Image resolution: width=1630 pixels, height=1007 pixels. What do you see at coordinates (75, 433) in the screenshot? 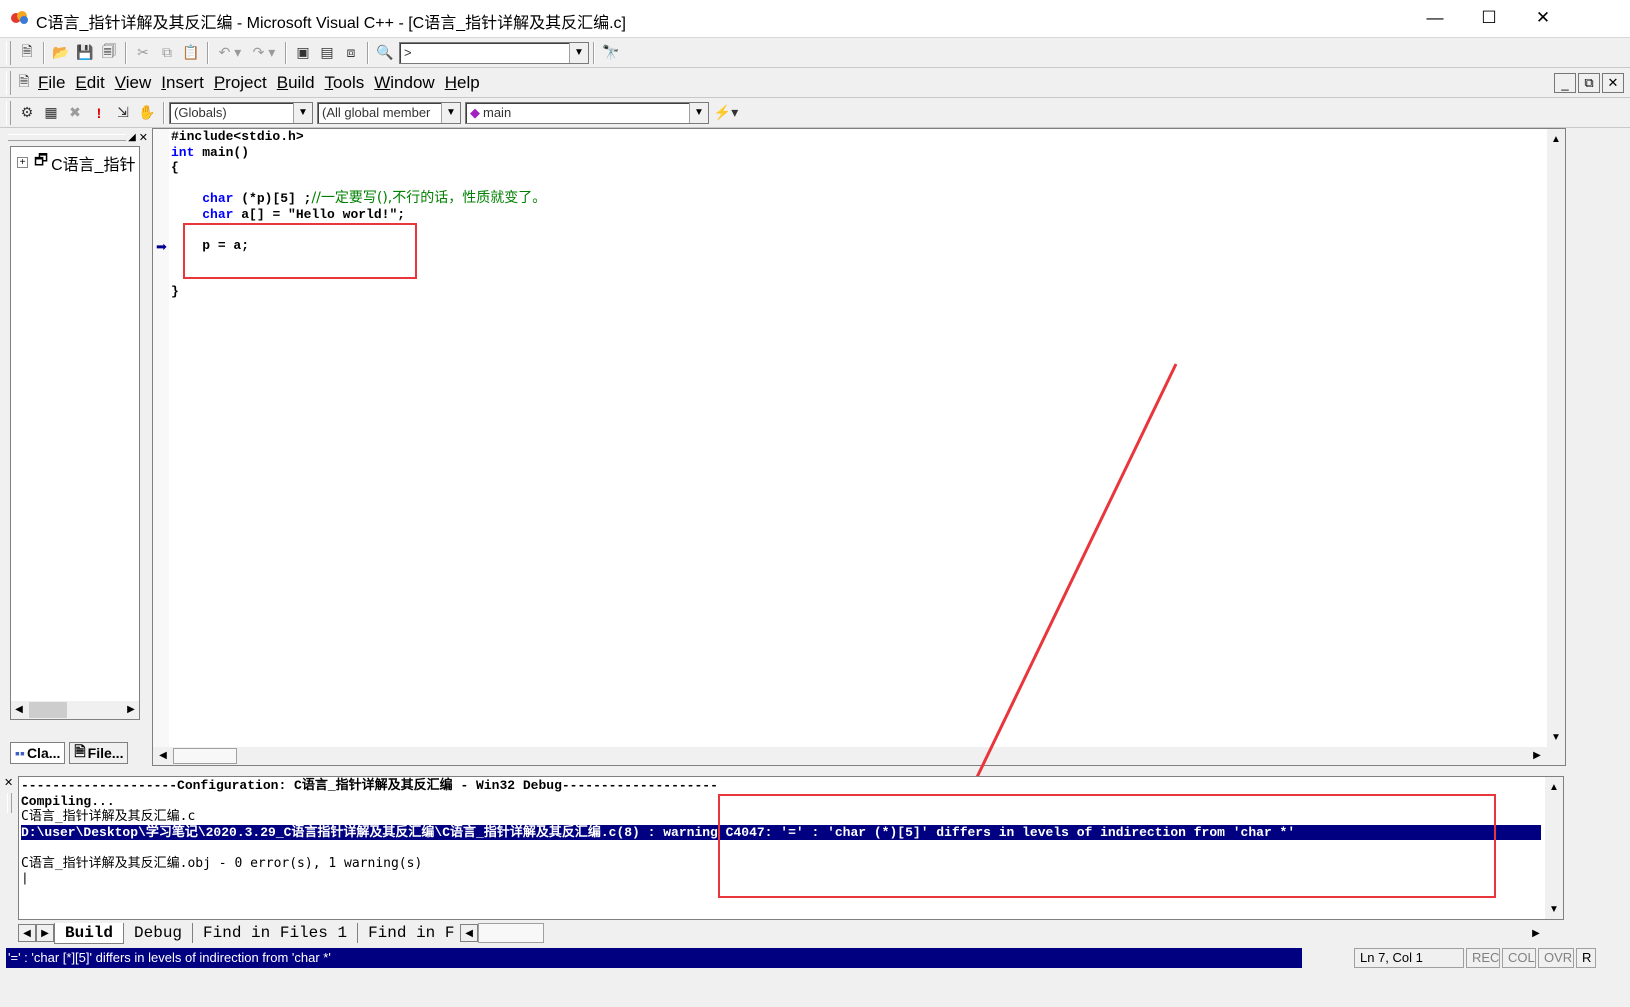
I see `workspace-tree: + 🗗 C语言_指针 ◀ ▶` at bounding box center [75, 433].